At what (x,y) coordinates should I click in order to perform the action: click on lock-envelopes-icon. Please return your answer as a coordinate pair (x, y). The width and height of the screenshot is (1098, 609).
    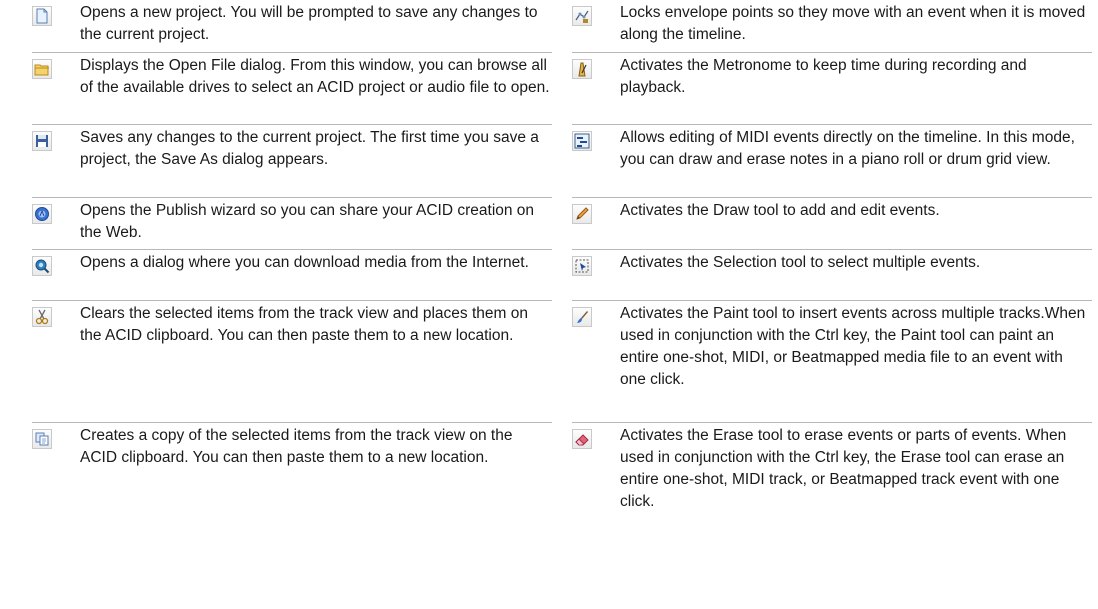
    Looking at the image, I should click on (582, 16).